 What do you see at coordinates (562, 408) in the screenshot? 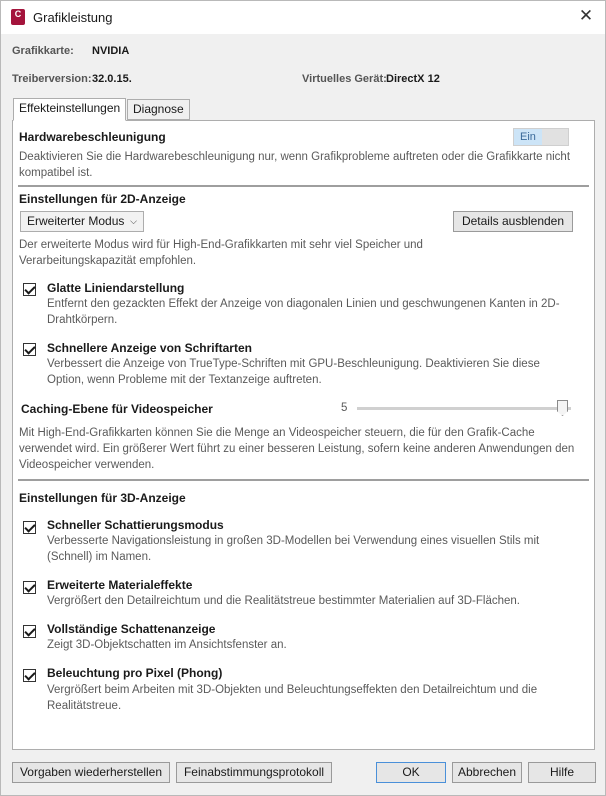
I see `video-cache-slider-thumb` at bounding box center [562, 408].